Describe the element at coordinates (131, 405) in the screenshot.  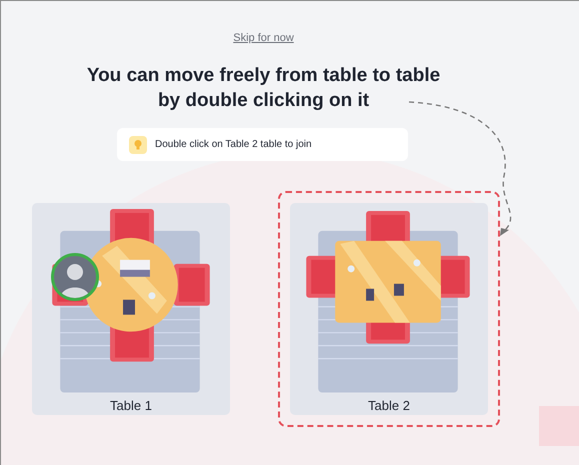
I see `table-label: Table 1` at that location.